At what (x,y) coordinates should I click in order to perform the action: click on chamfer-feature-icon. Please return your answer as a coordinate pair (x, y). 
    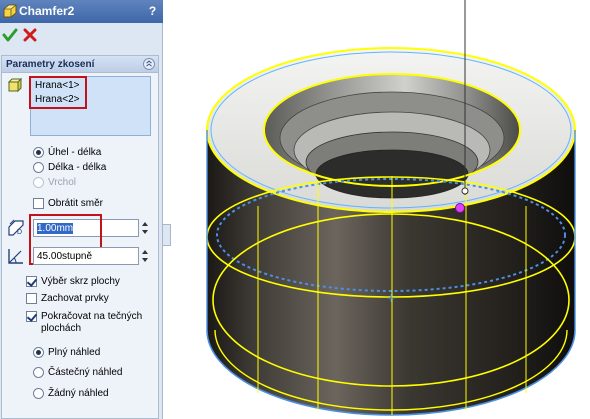
    Looking at the image, I should click on (10, 11).